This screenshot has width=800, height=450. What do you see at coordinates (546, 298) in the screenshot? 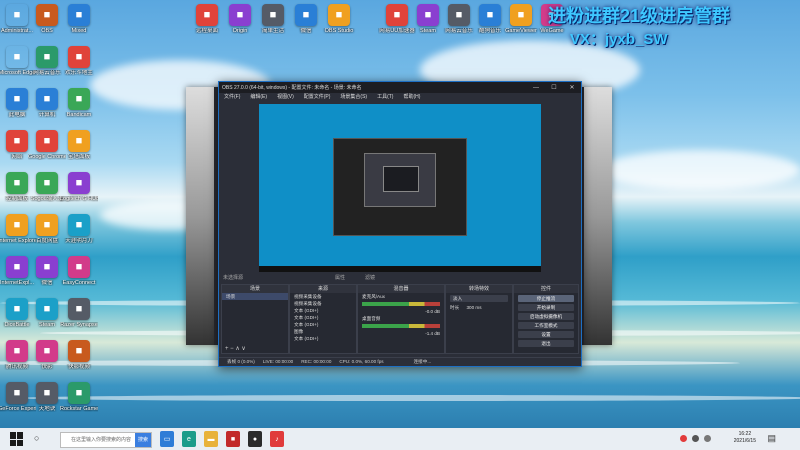
I see `control-button: 停止推流` at bounding box center [546, 298].